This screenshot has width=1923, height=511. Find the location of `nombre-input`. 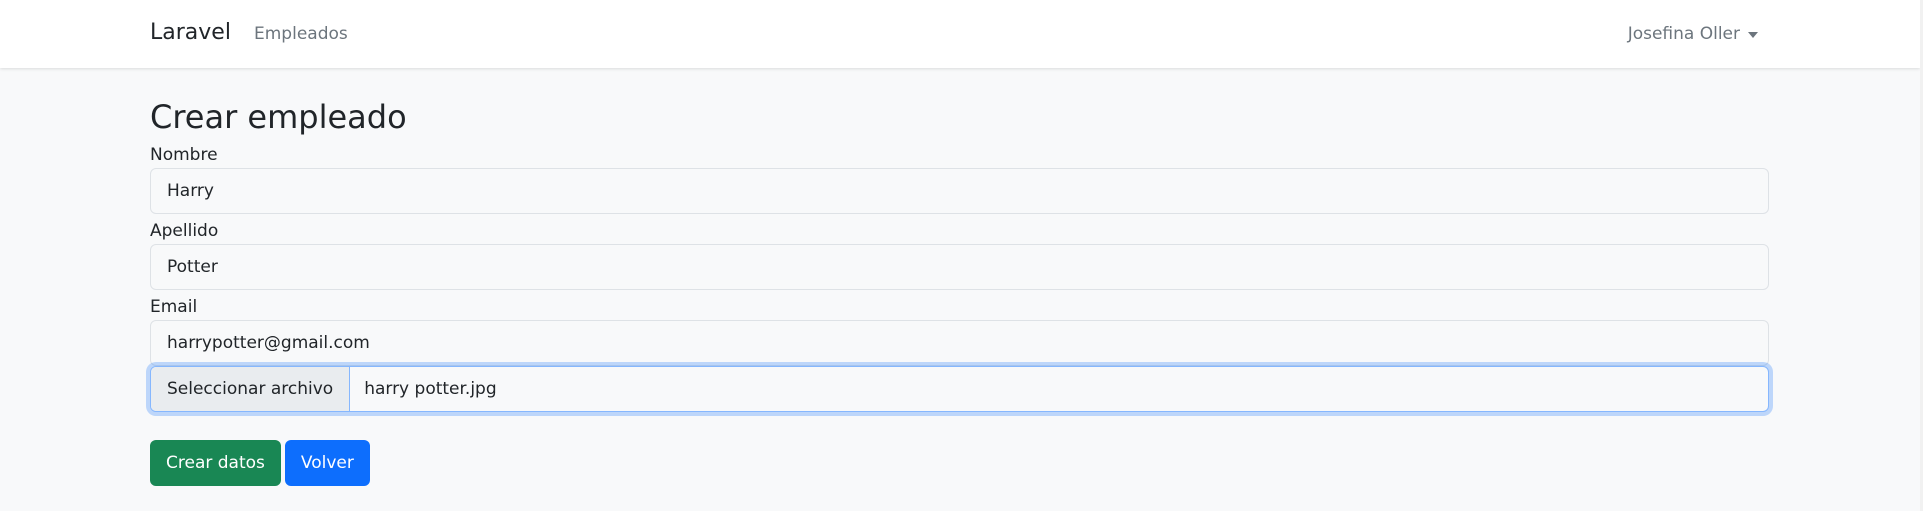

nombre-input is located at coordinates (959, 191).